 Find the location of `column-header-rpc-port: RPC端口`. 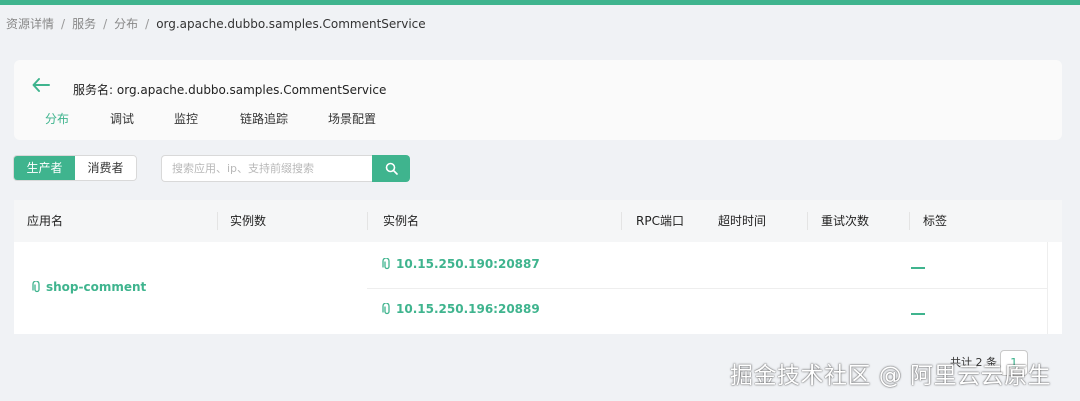

column-header-rpc-port: RPC端口 is located at coordinates (660, 221).